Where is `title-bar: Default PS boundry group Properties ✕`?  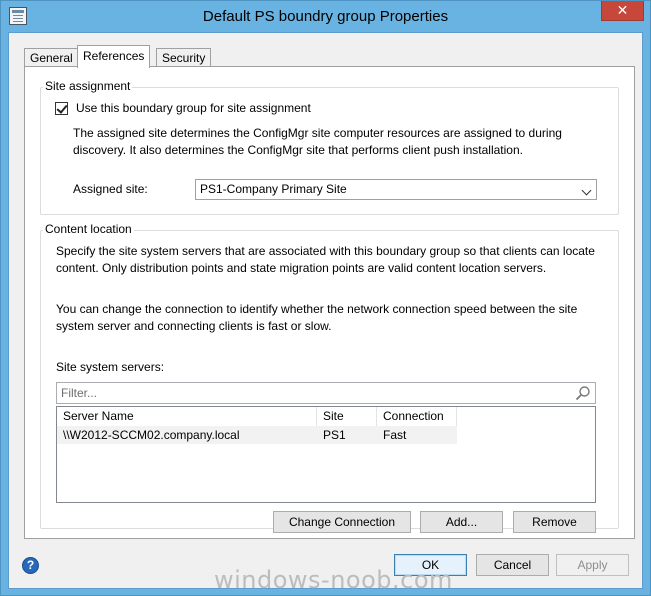 title-bar: Default PS boundry group Properties ✕ is located at coordinates (325, 17).